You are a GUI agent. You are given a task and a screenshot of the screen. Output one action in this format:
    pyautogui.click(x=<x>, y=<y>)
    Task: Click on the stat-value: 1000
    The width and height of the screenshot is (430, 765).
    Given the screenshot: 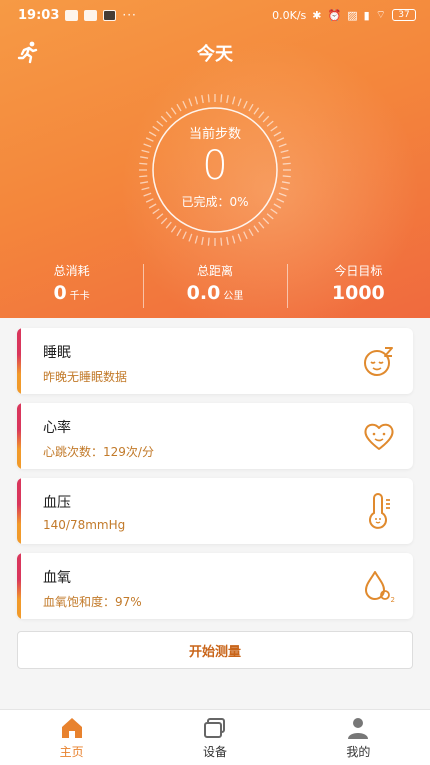 What is the action you would take?
    pyautogui.click(x=358, y=293)
    